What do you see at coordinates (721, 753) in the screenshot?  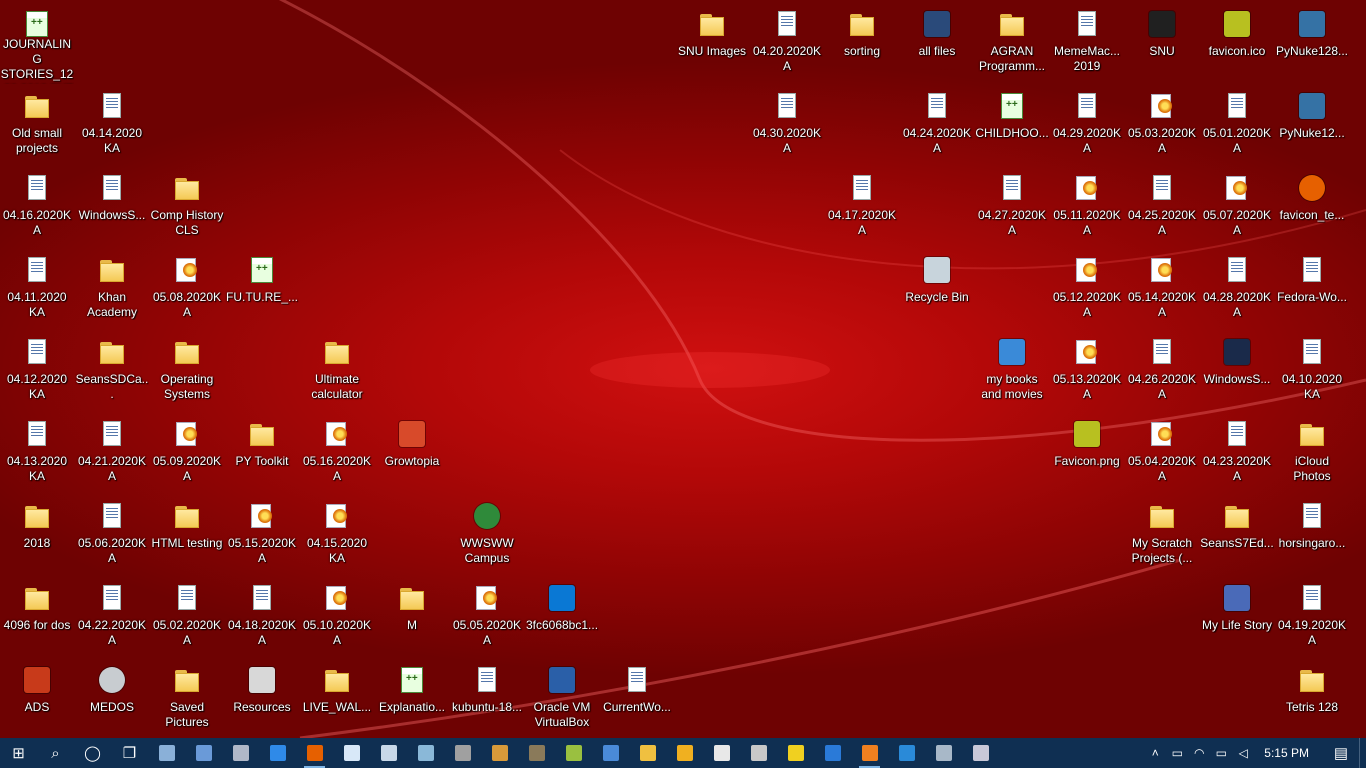 I see `7zip-taskbar-button` at bounding box center [721, 753].